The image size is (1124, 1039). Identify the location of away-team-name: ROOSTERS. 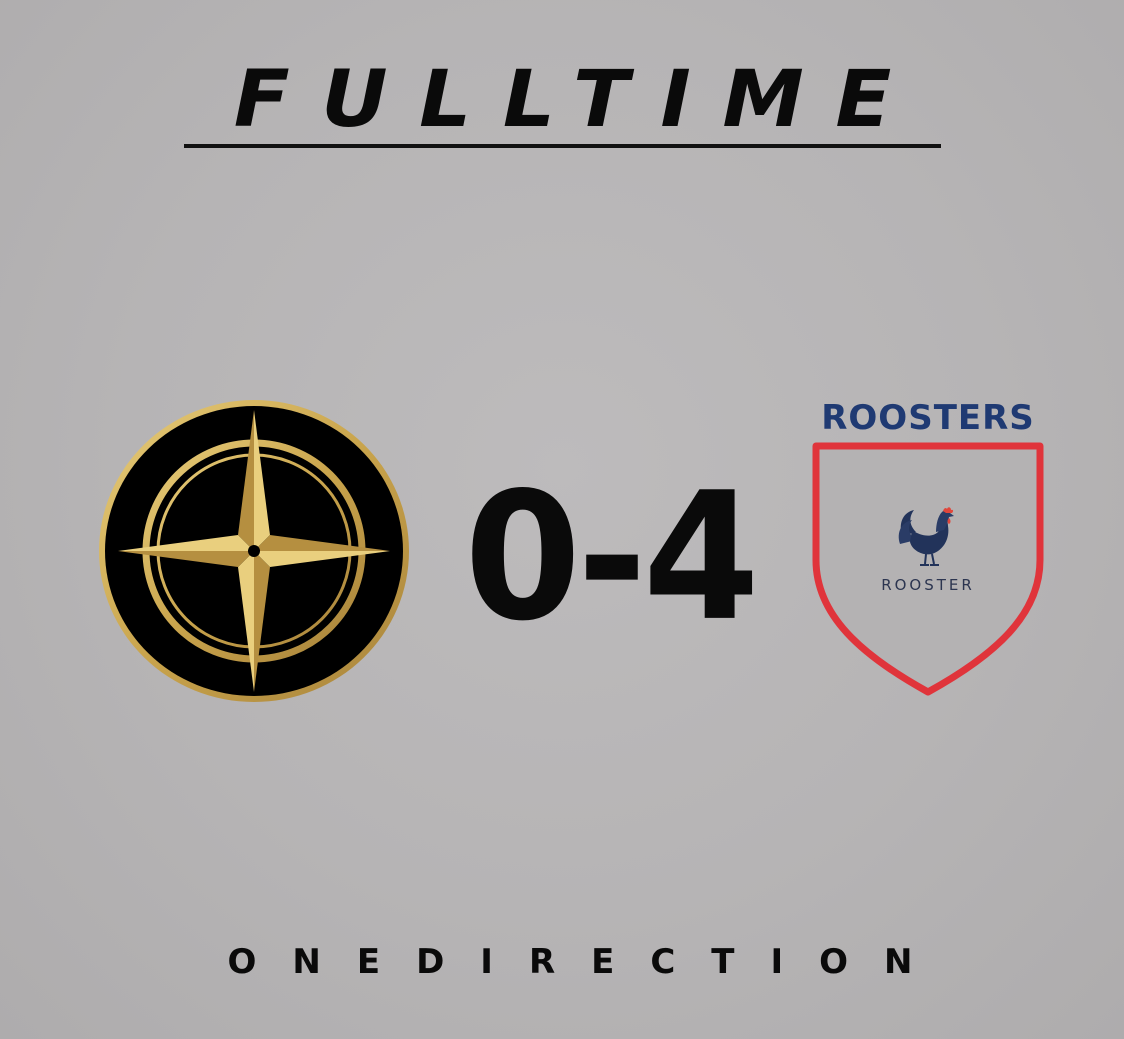
(928, 418).